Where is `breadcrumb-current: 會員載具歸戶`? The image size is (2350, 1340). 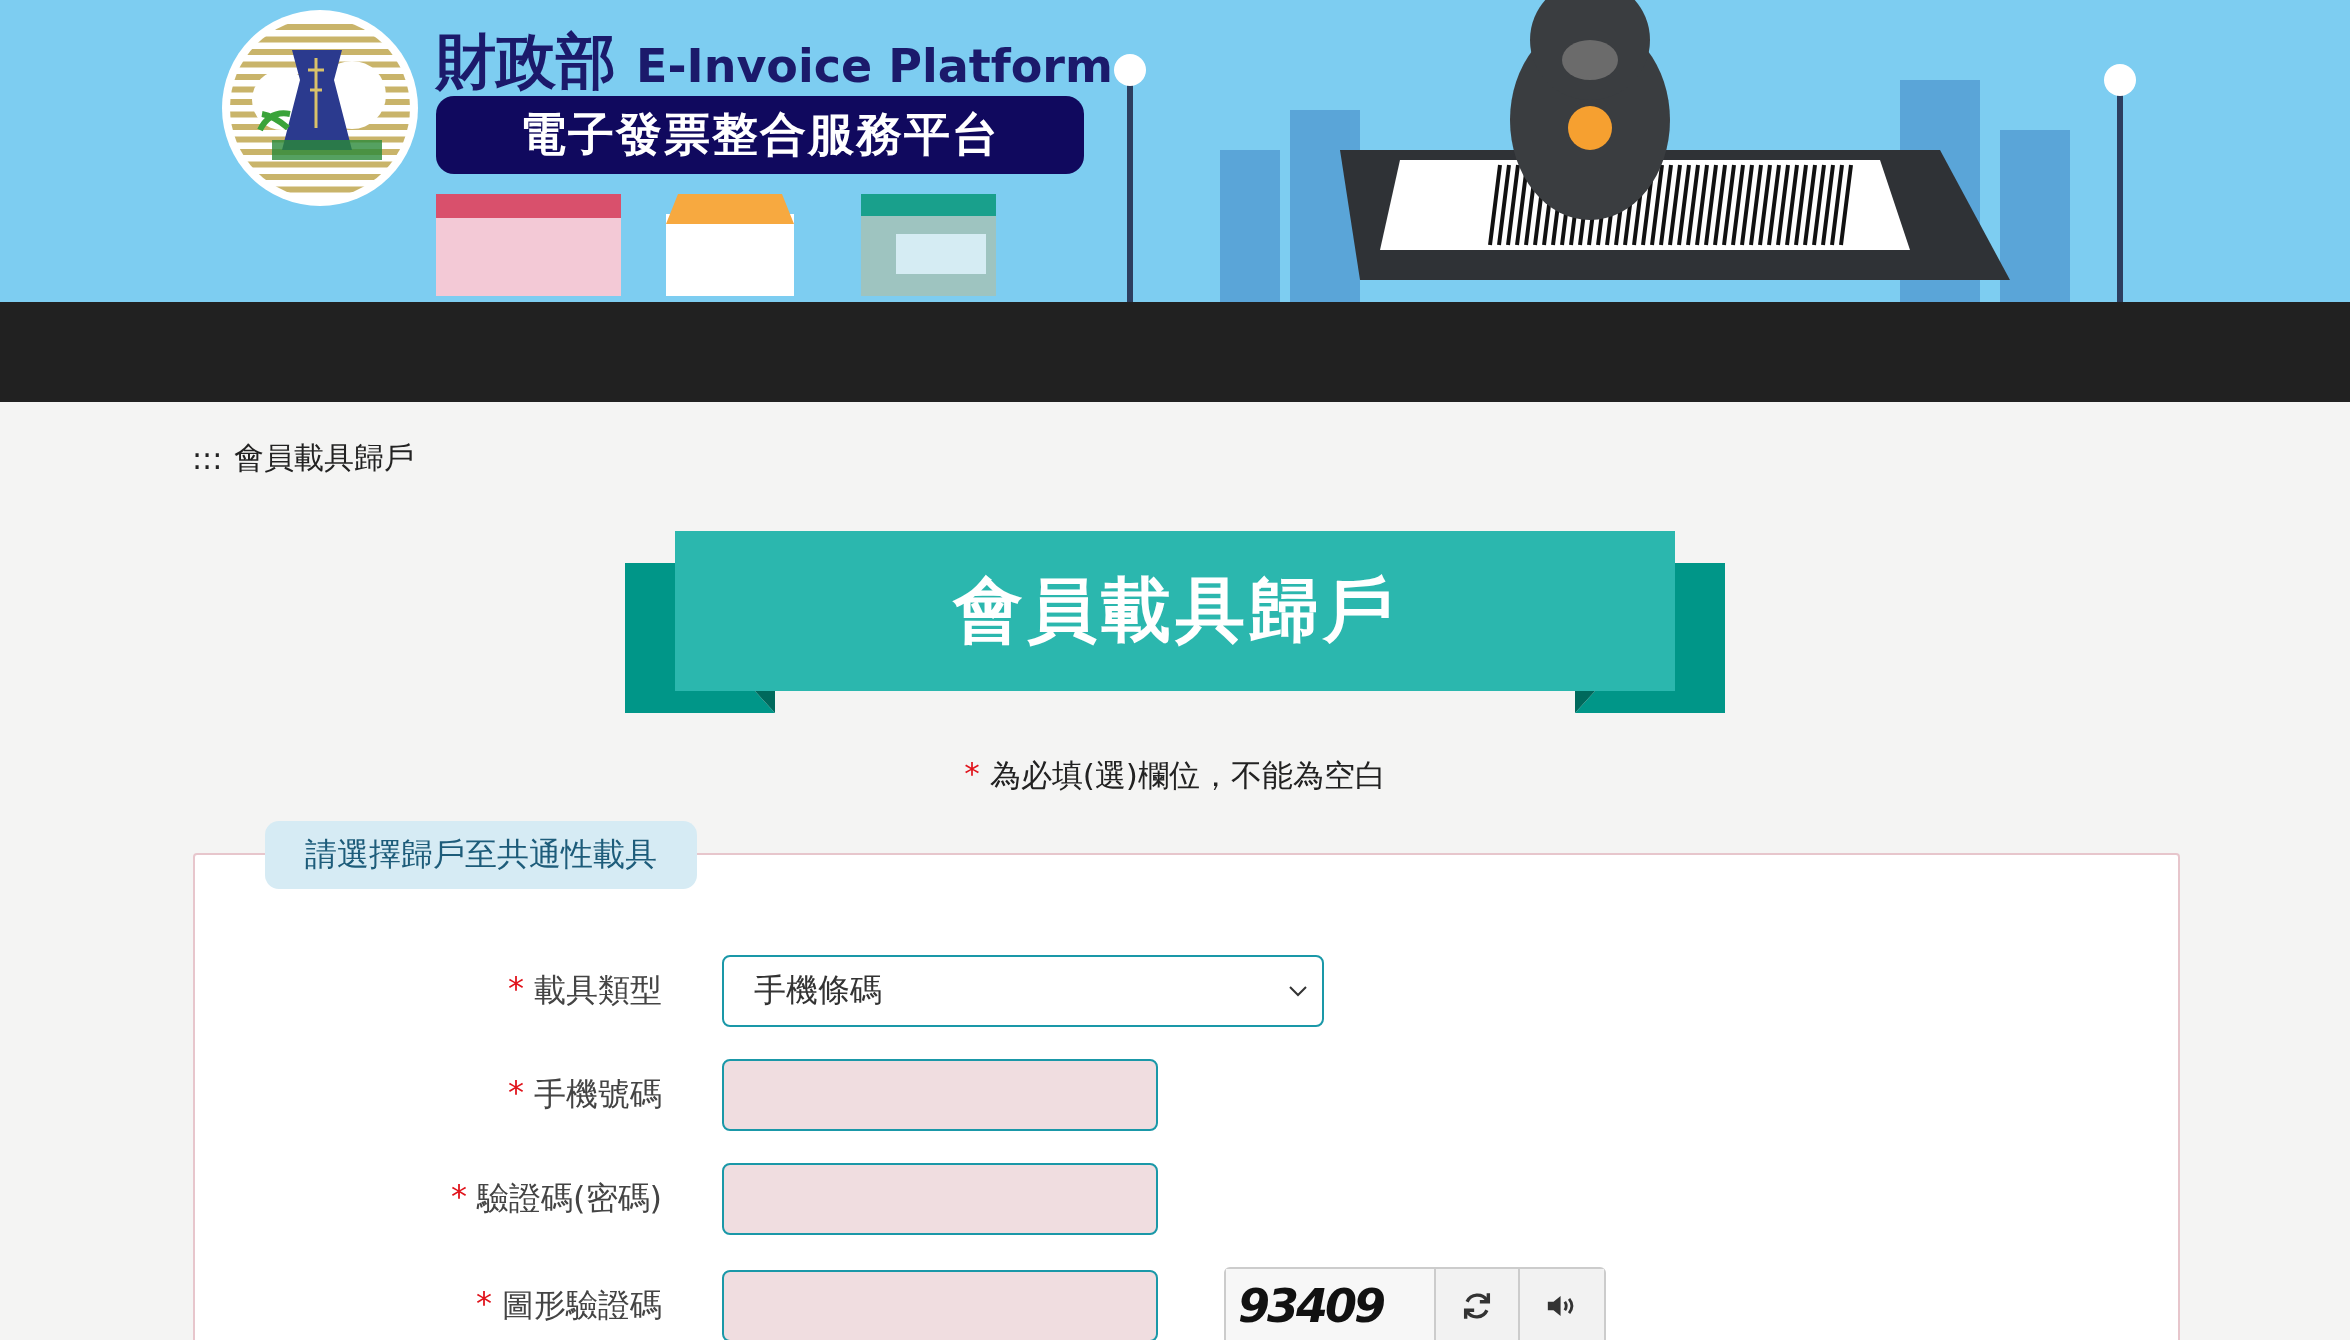
breadcrumb-current: 會員載具歸戶 is located at coordinates (324, 458).